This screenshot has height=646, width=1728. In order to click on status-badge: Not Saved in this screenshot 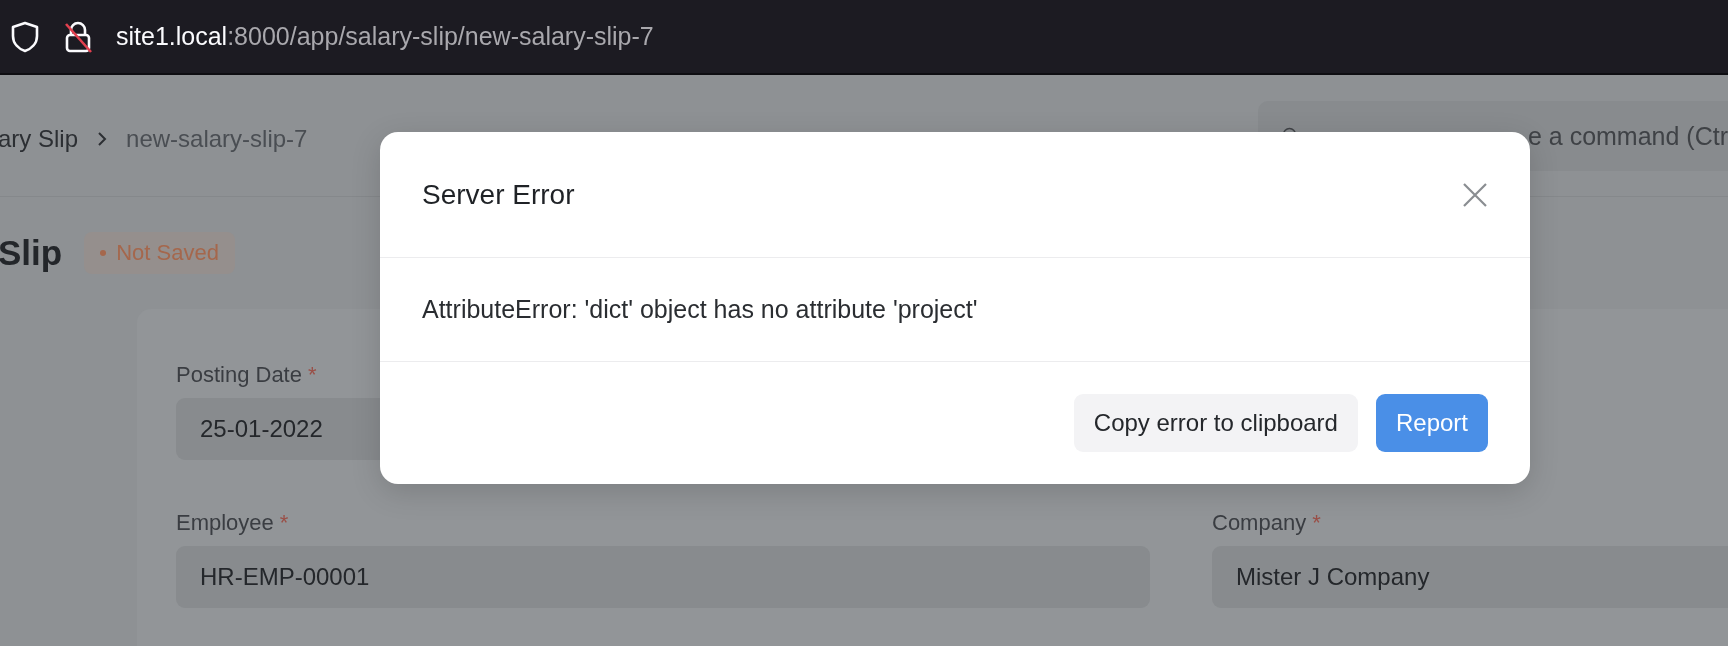, I will do `click(159, 253)`.